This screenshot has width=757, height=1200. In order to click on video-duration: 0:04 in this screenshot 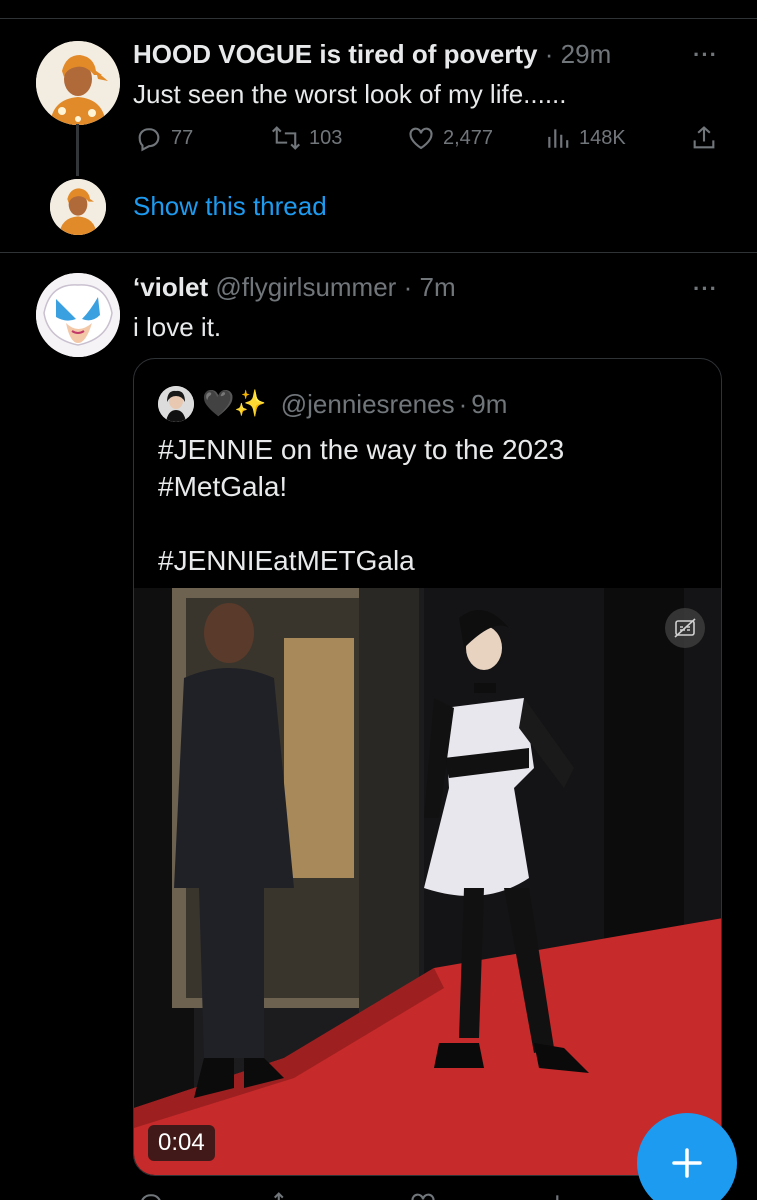, I will do `click(181, 1143)`.